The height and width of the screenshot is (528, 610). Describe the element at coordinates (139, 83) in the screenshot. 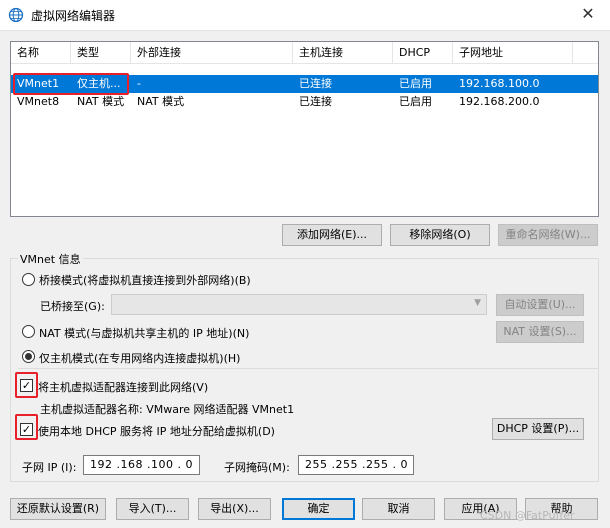

I see `cell-external: -` at that location.